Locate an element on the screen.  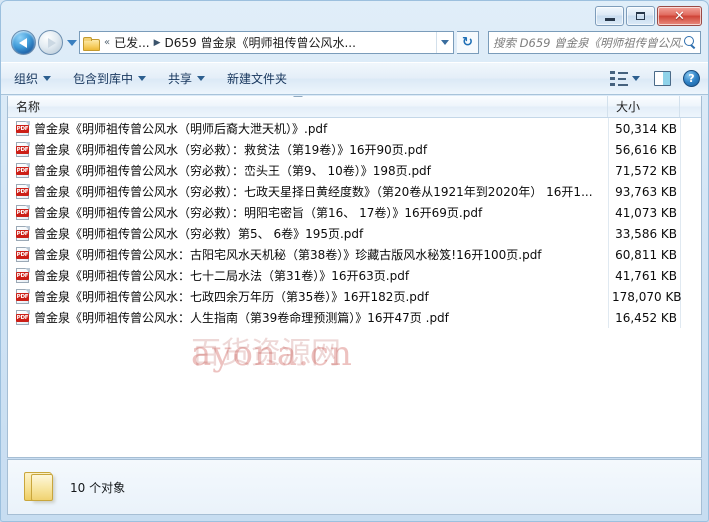
help-icon: ? is located at coordinates (691, 78).